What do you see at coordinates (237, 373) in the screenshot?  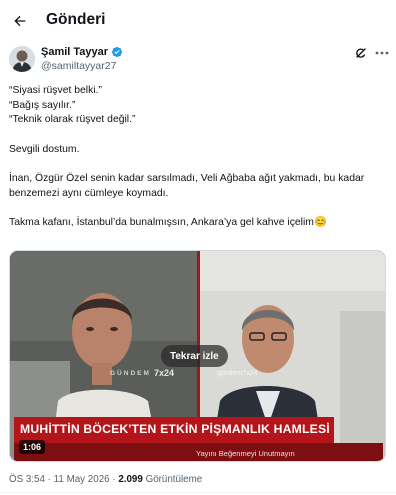 I see `watermark-handle: gündem7x24` at bounding box center [237, 373].